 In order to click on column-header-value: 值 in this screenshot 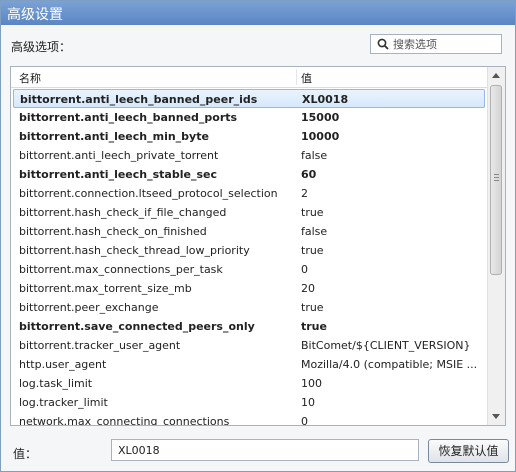, I will do `click(306, 78)`.